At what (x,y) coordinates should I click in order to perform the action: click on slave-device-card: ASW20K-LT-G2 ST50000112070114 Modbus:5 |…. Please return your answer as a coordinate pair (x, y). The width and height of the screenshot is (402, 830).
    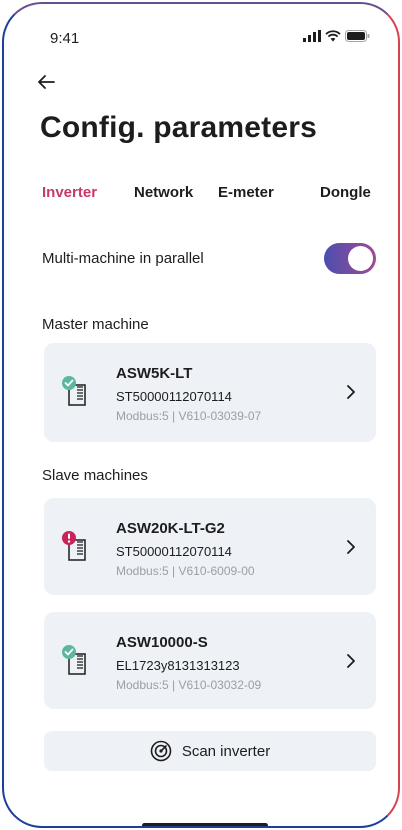
    Looking at the image, I should click on (210, 546).